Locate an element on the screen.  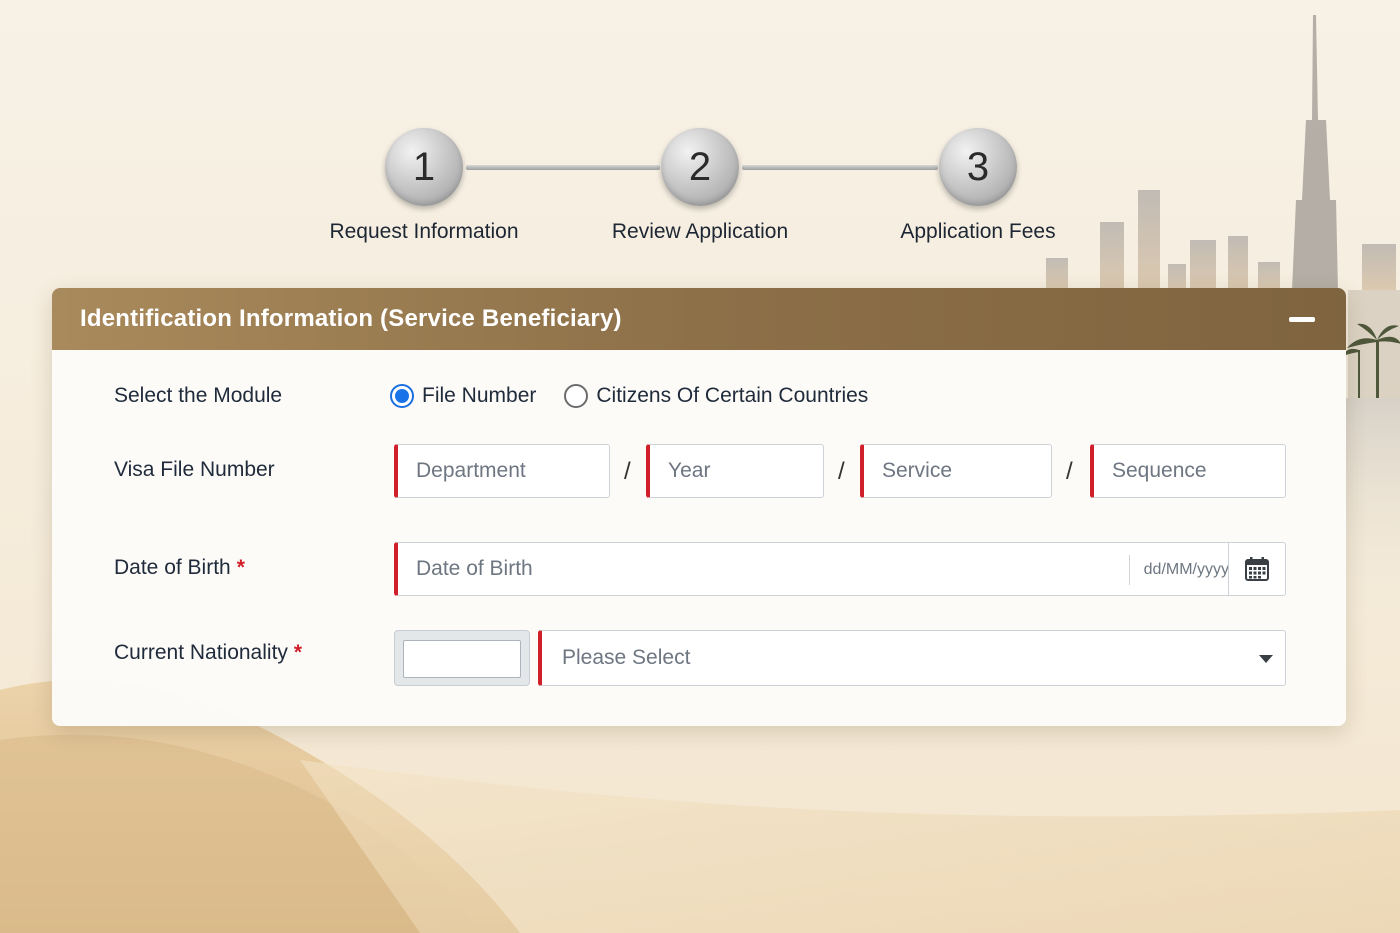
collapse-button is located at coordinates (1302, 319).